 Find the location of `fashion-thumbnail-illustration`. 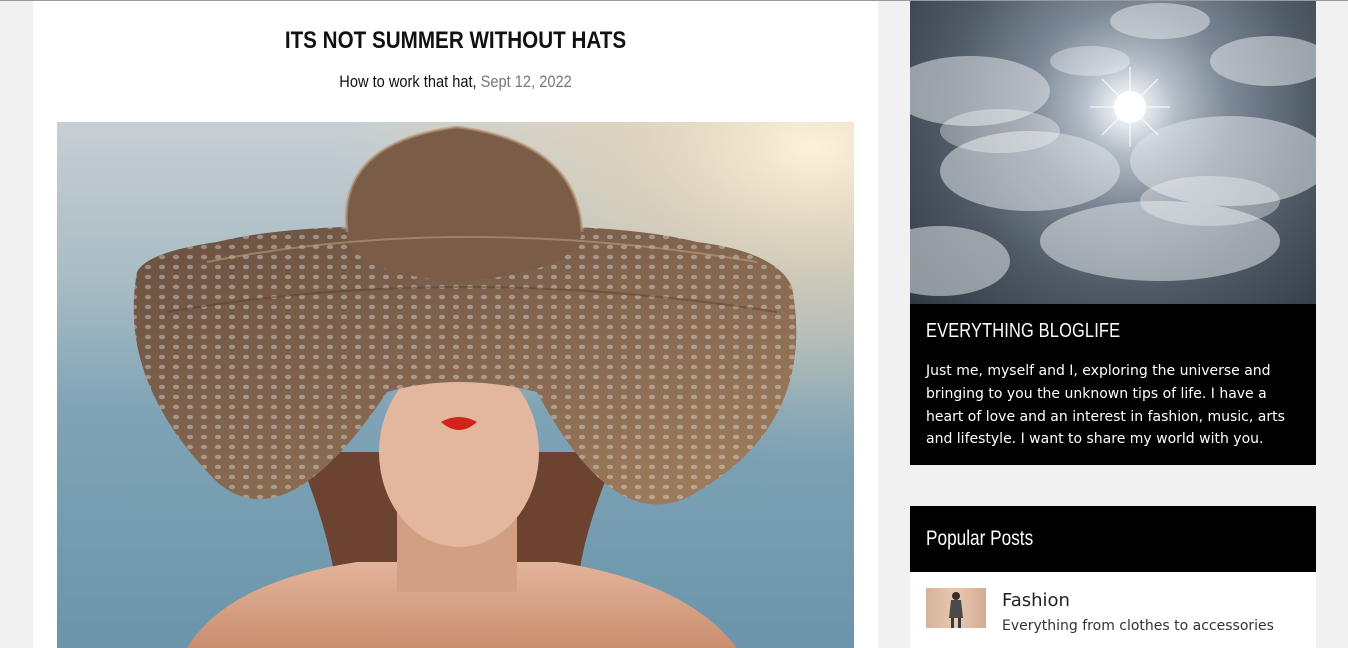

fashion-thumbnail-illustration is located at coordinates (956, 610).